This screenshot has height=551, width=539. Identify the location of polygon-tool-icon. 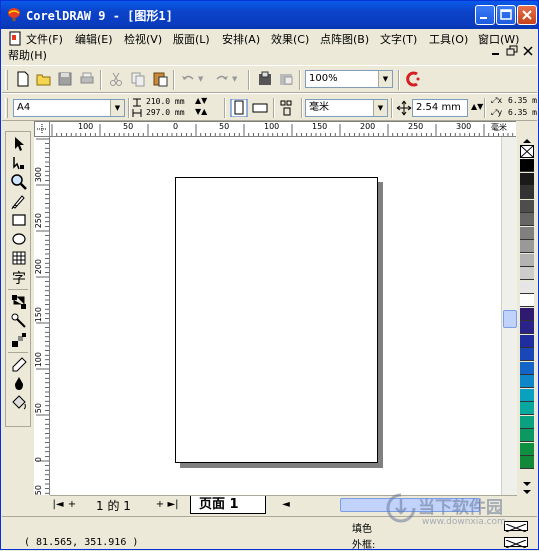
(19, 258).